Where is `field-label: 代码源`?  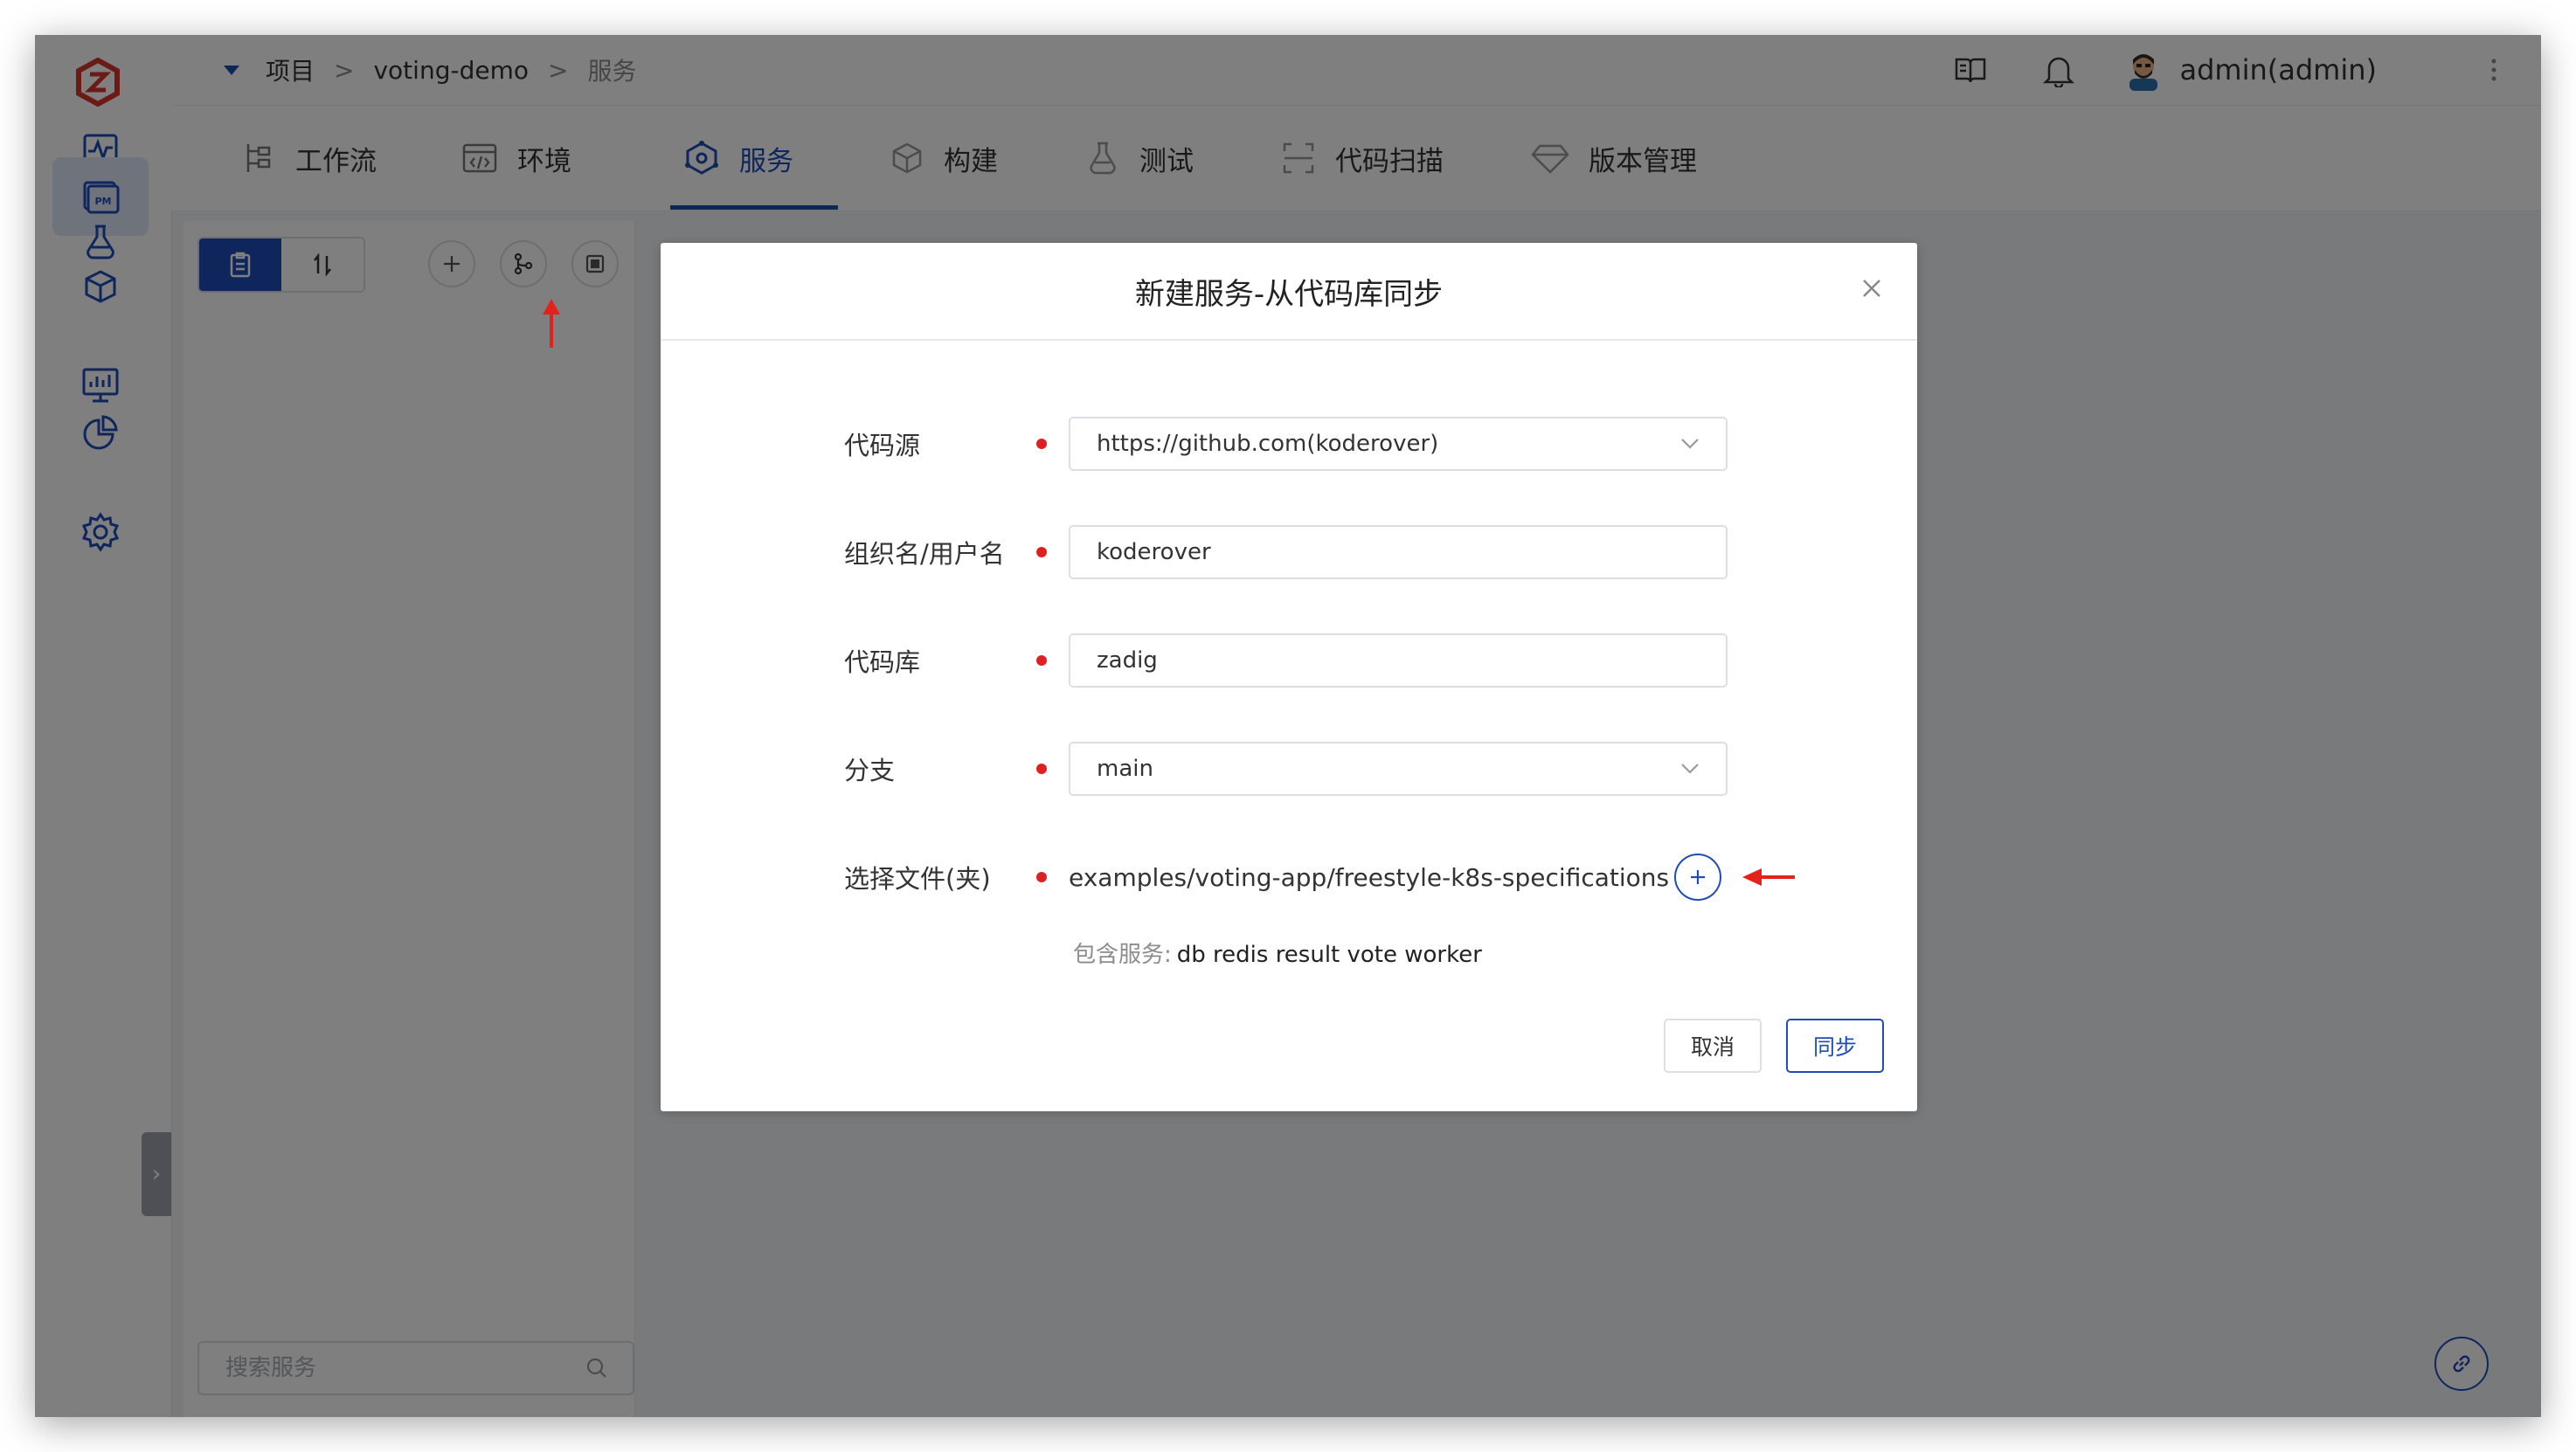 field-label: 代码源 is located at coordinates (882, 445).